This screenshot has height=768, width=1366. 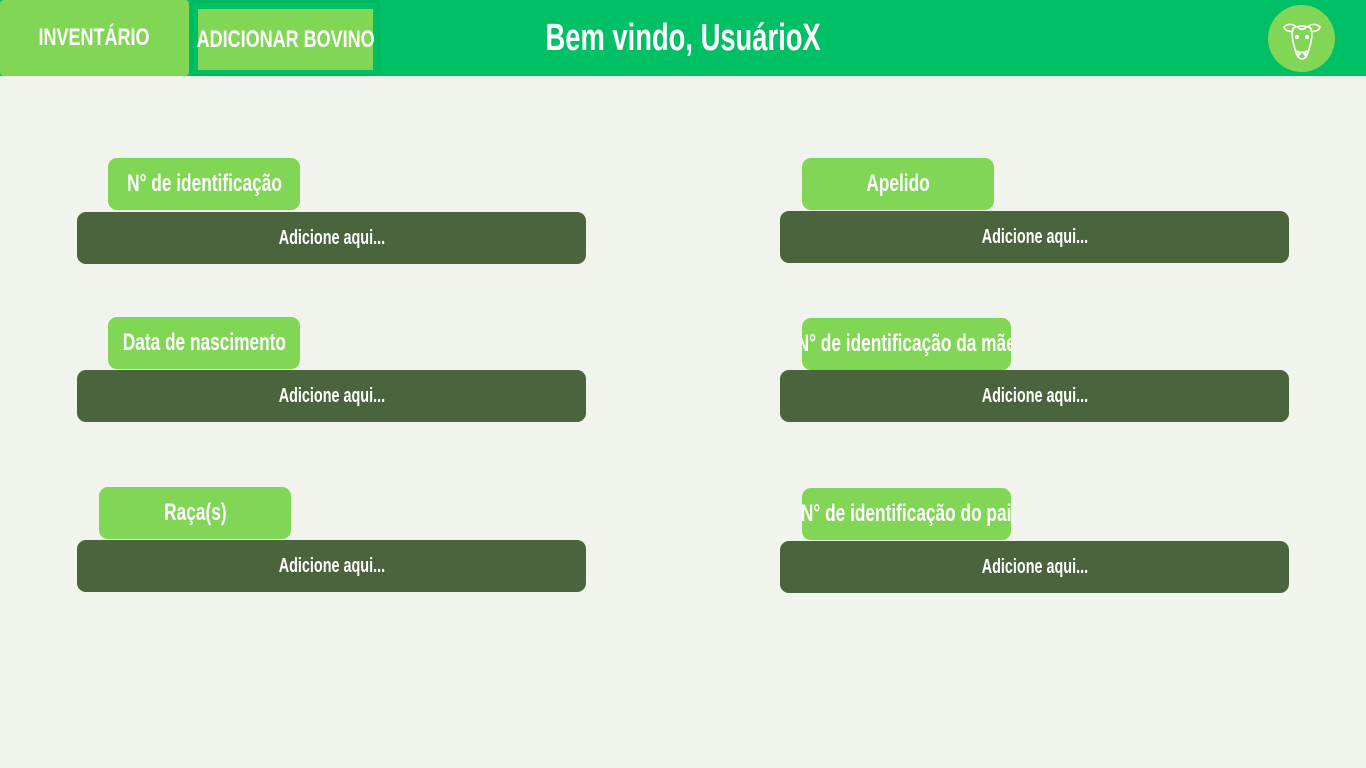 What do you see at coordinates (1301, 41) in the screenshot?
I see `cow-head-icon` at bounding box center [1301, 41].